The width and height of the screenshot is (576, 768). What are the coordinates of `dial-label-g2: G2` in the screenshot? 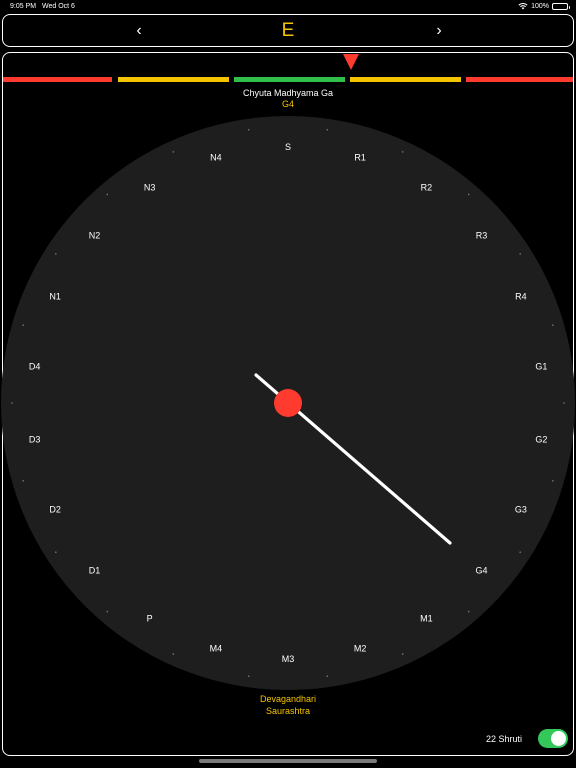 It's located at (541, 439).